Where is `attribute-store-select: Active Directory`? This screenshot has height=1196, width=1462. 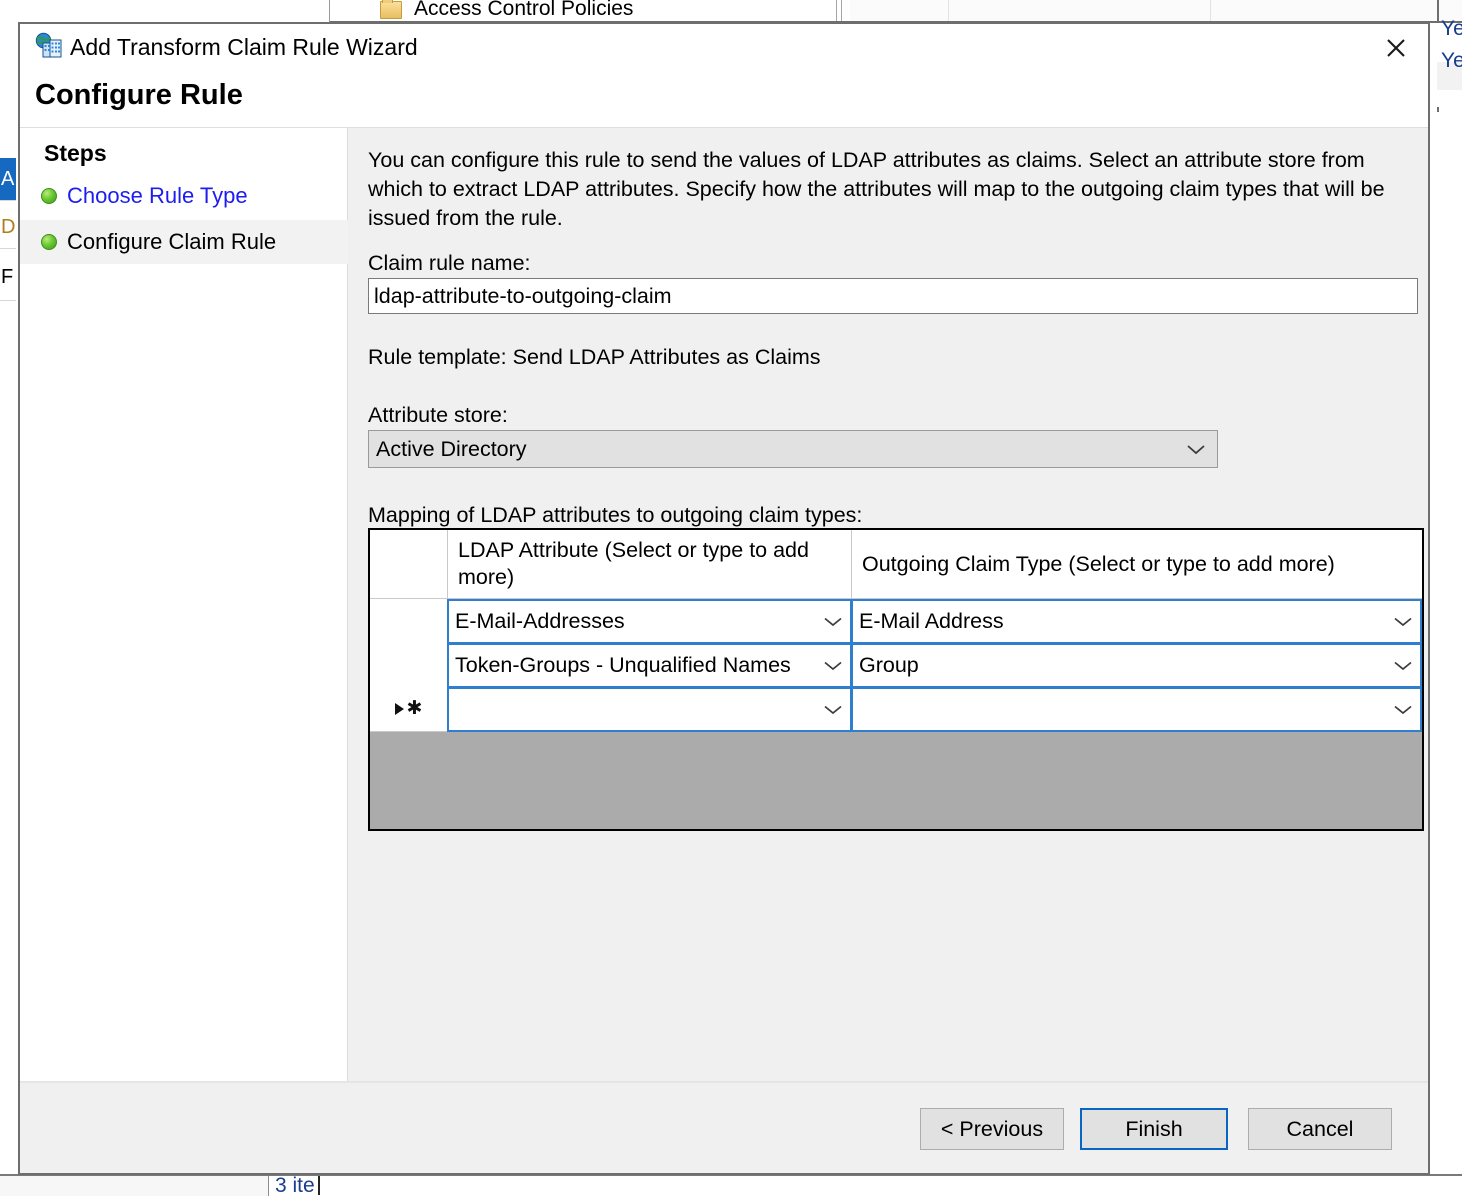 attribute-store-select: Active Directory is located at coordinates (793, 449).